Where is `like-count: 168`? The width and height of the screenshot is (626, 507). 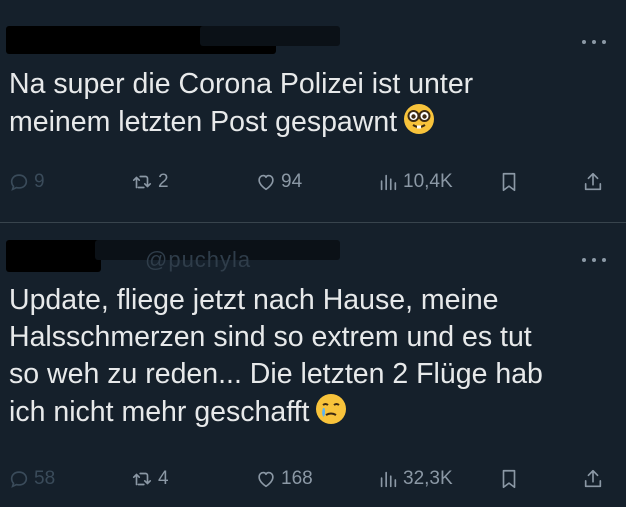 like-count: 168 is located at coordinates (297, 478).